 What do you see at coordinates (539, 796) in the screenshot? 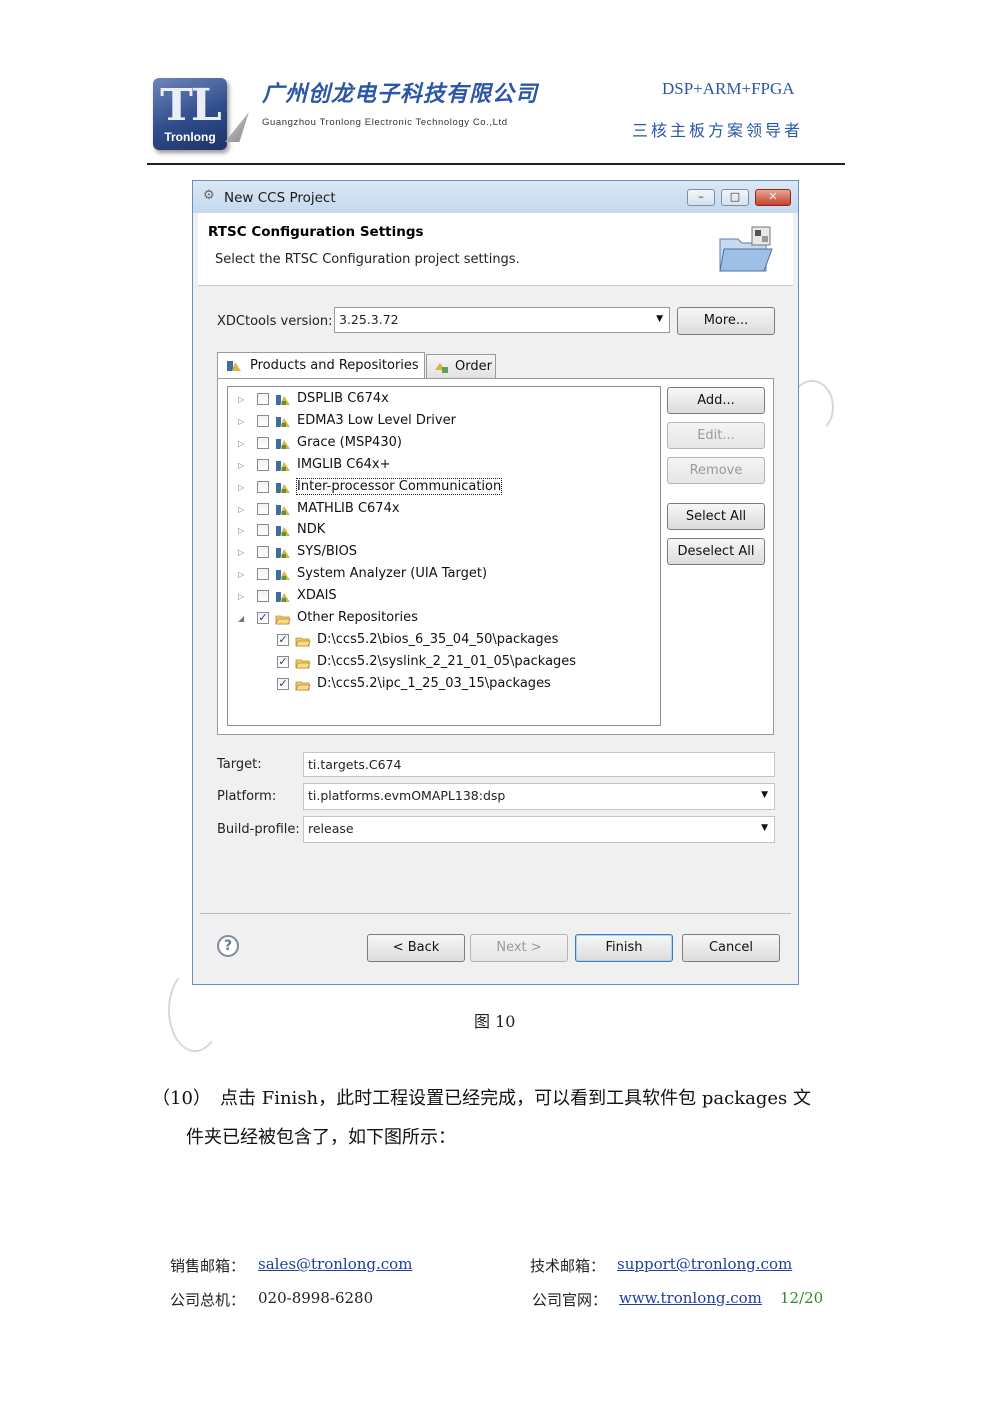
I see `platform-select: ti.platforms.evmOMAPL138:dsp ▼` at bounding box center [539, 796].